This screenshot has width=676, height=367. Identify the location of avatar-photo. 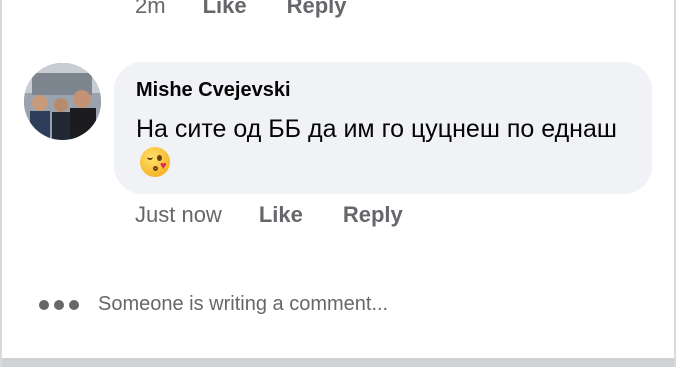
(62, 101).